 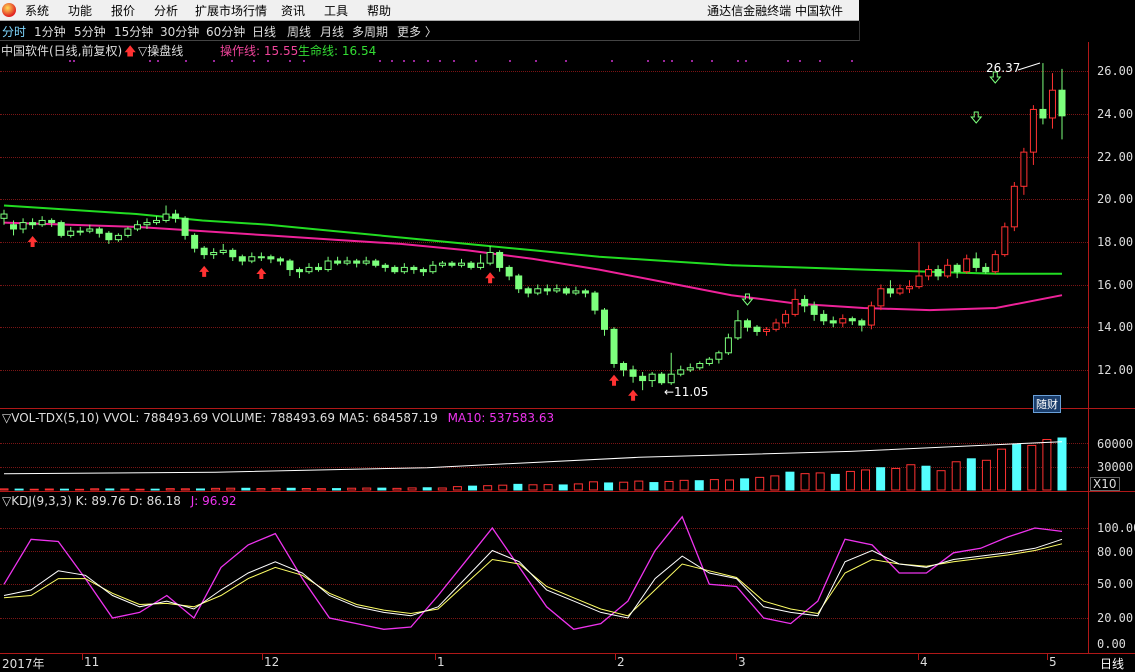 What do you see at coordinates (533, 458) in the screenshot?
I see `volume-ma5` at bounding box center [533, 458].